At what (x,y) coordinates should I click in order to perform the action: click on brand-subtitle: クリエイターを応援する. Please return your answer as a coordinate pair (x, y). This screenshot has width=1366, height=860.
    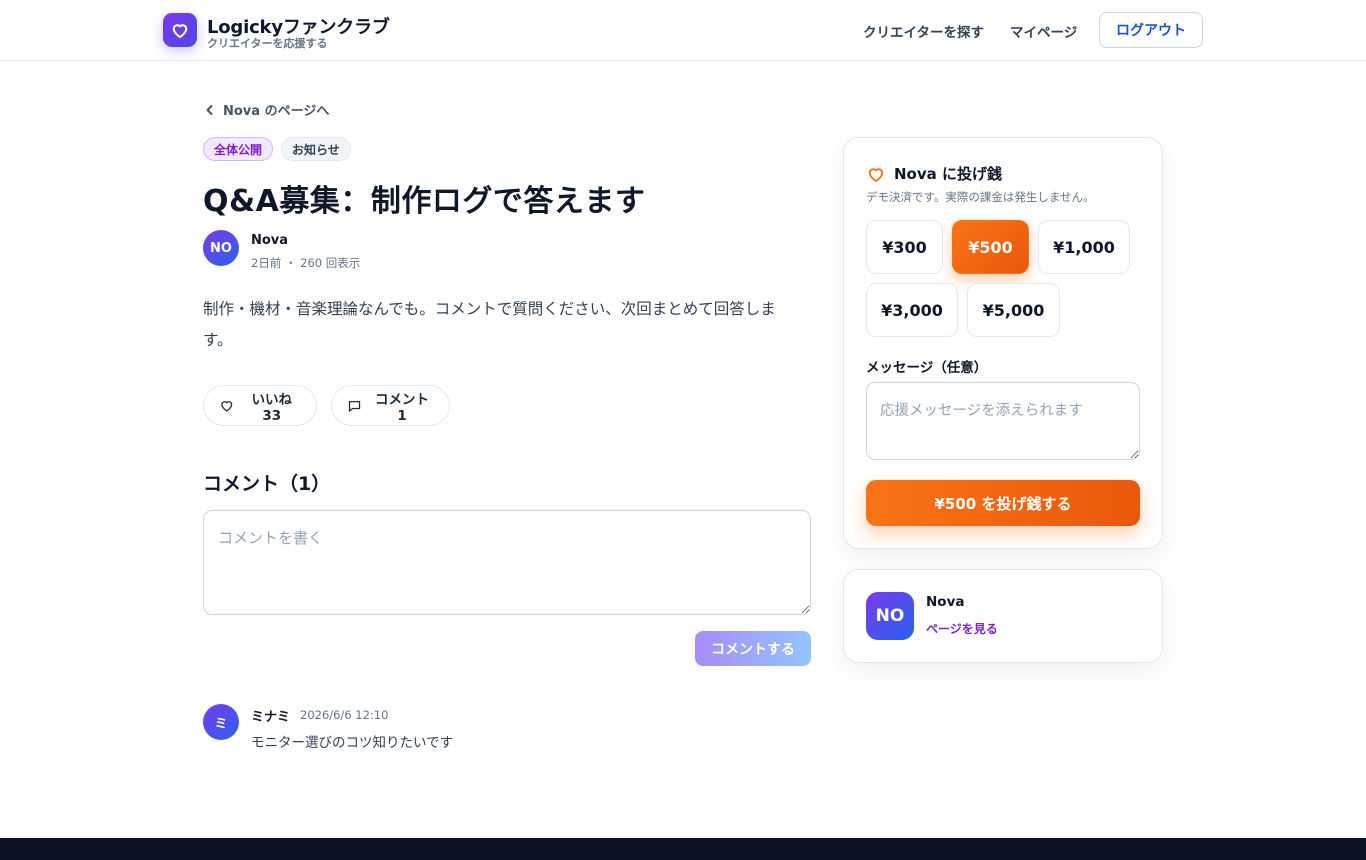
    Looking at the image, I should click on (267, 43).